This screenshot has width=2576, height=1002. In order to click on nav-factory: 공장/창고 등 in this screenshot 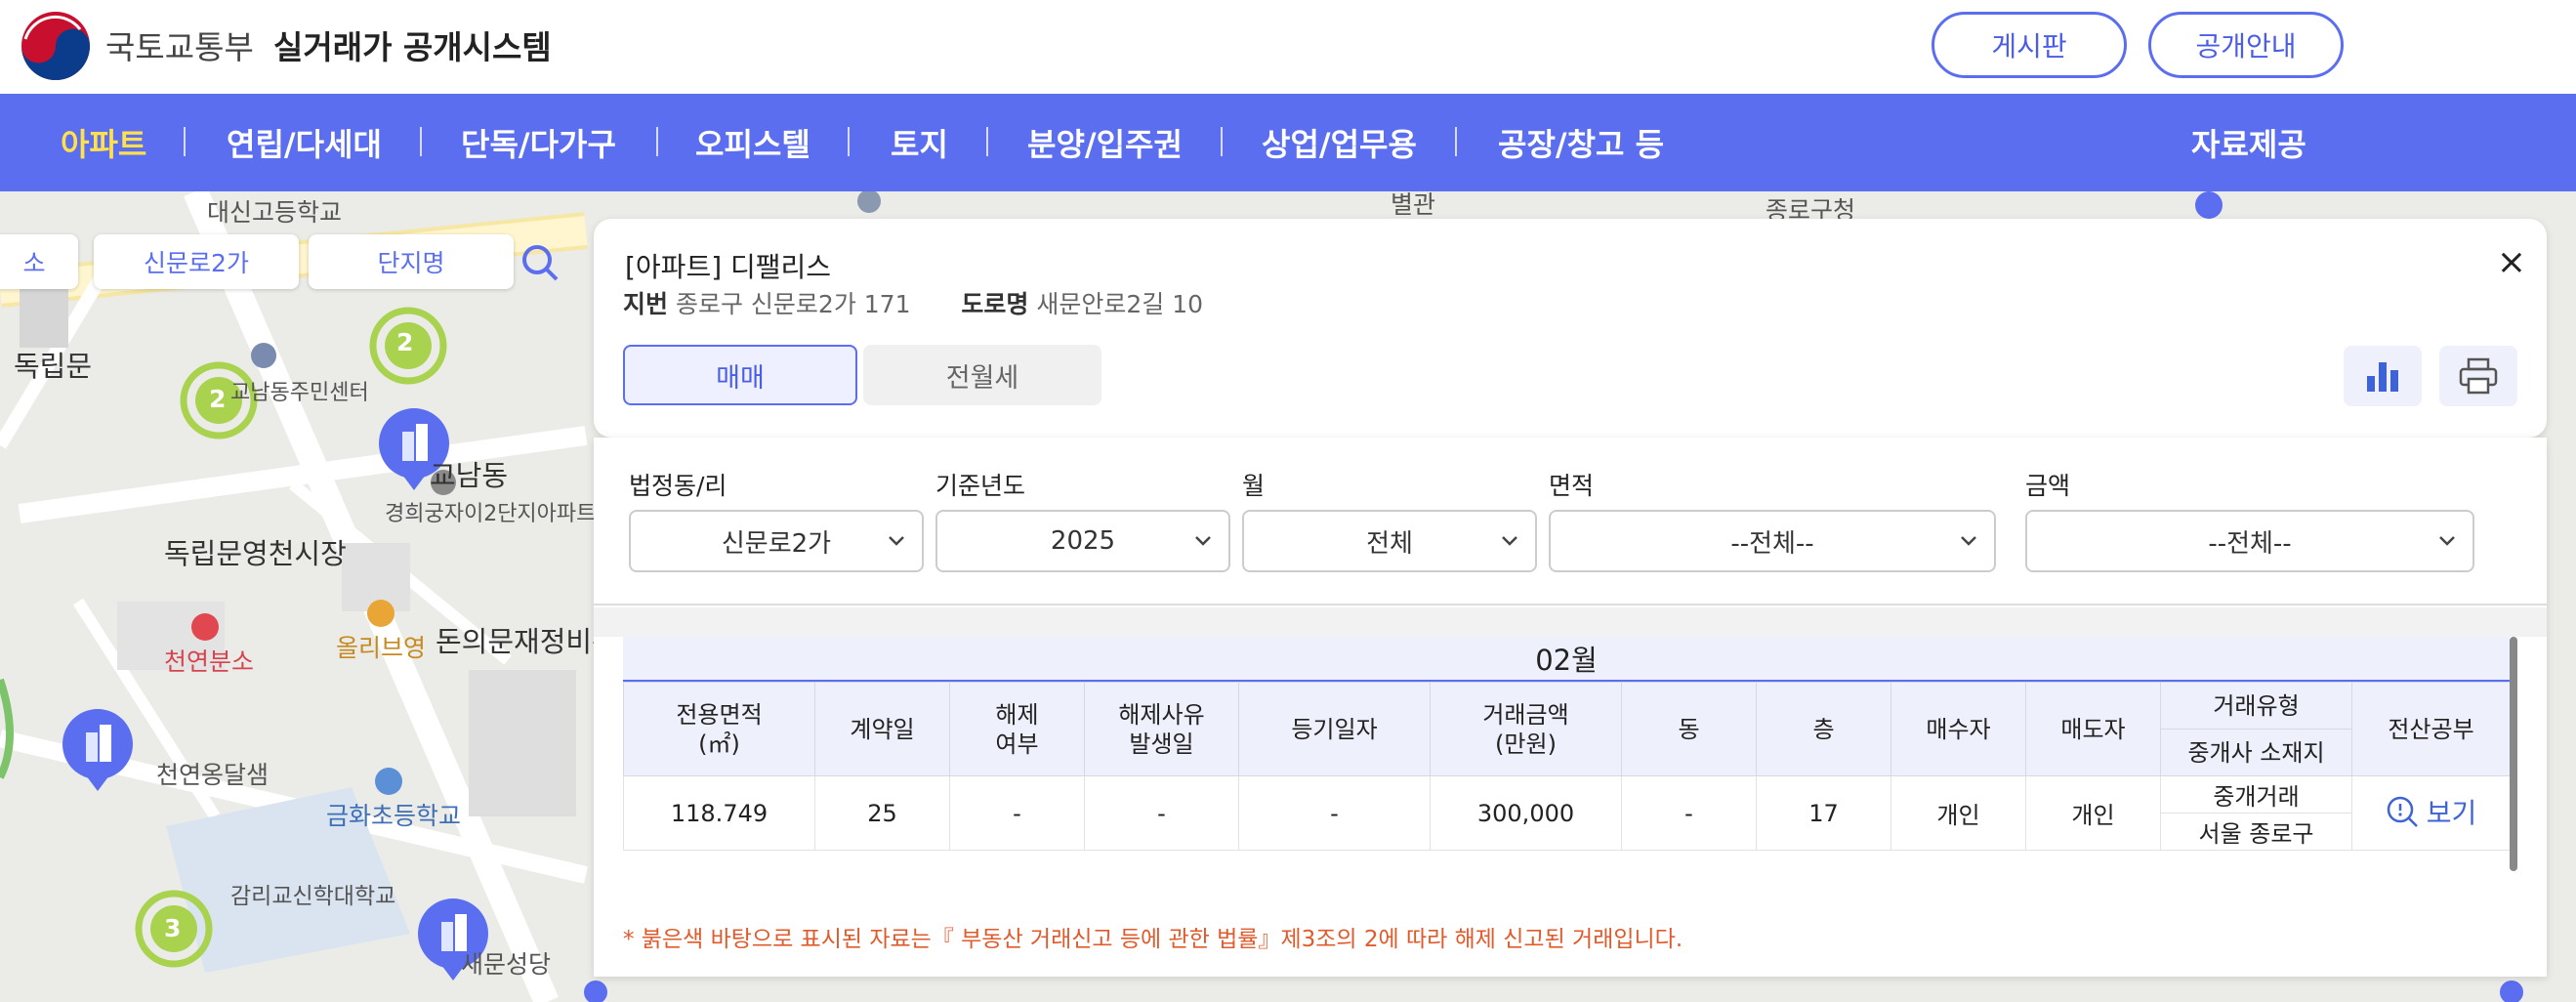, I will do `click(1581, 142)`.